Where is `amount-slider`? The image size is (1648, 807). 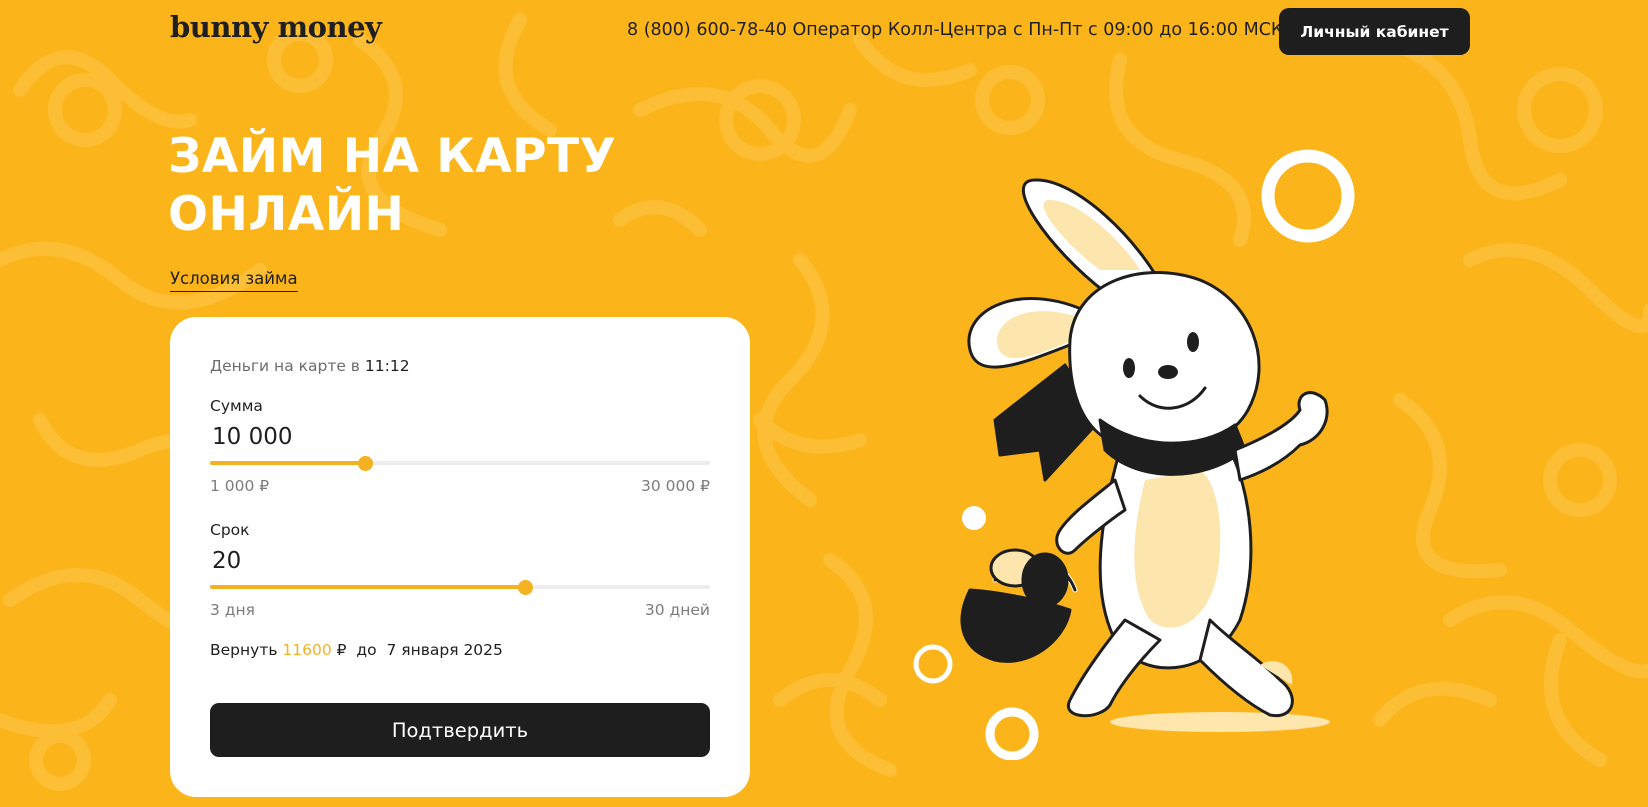
amount-slider is located at coordinates (460, 463).